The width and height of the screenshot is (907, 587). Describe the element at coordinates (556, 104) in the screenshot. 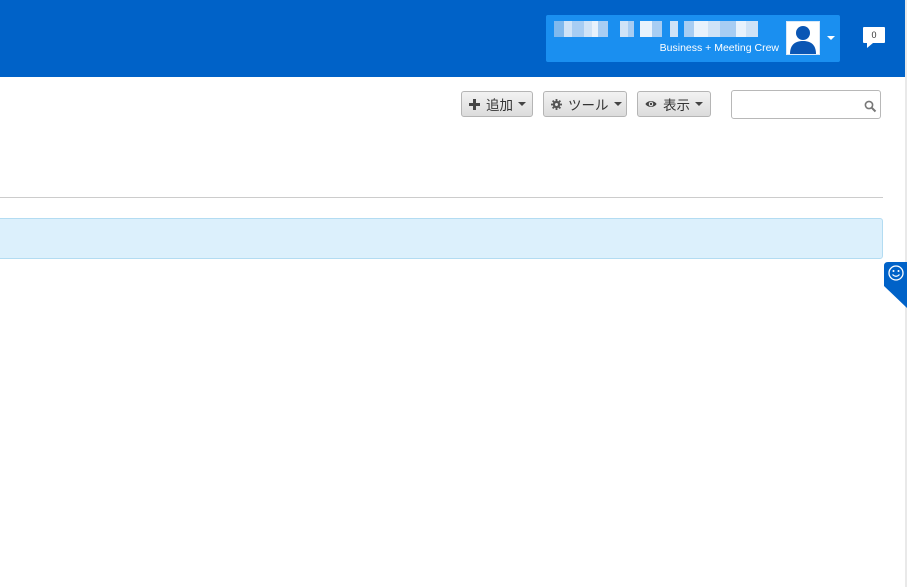

I see `gear-icon` at that location.